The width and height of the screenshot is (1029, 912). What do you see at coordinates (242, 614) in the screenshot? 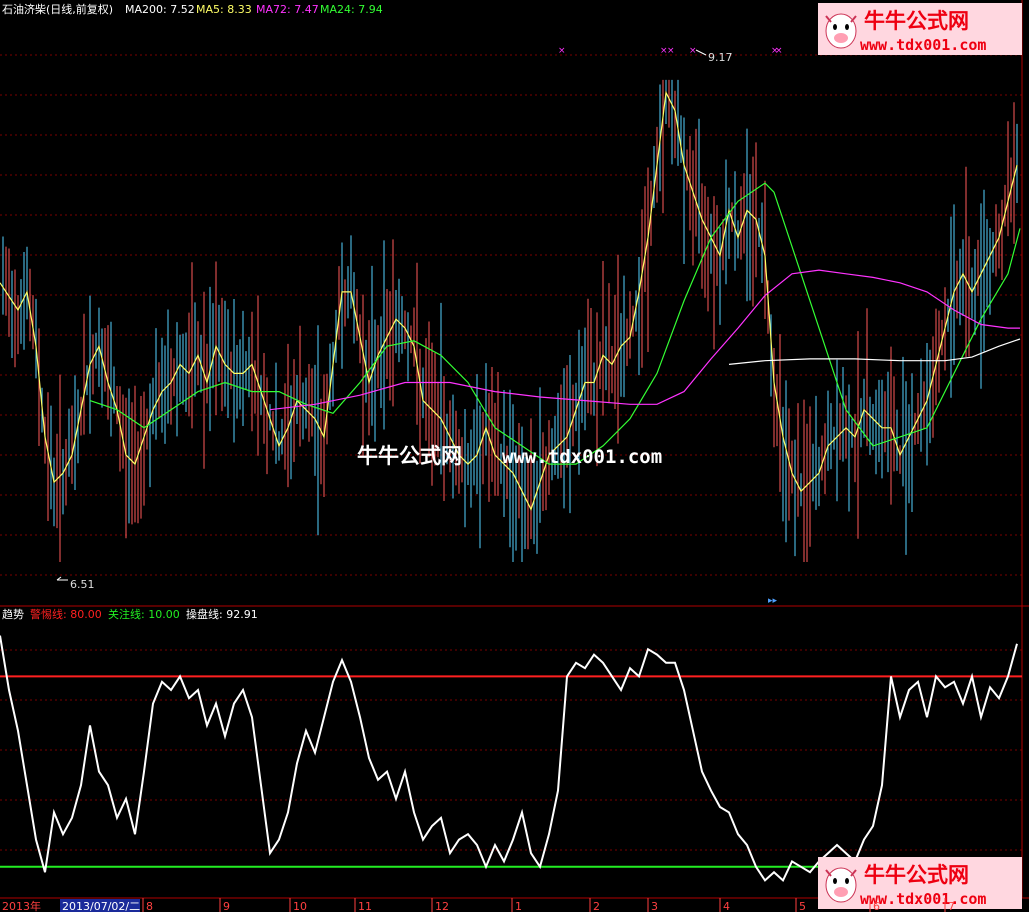
I see `trend-value: 92.91` at bounding box center [242, 614].